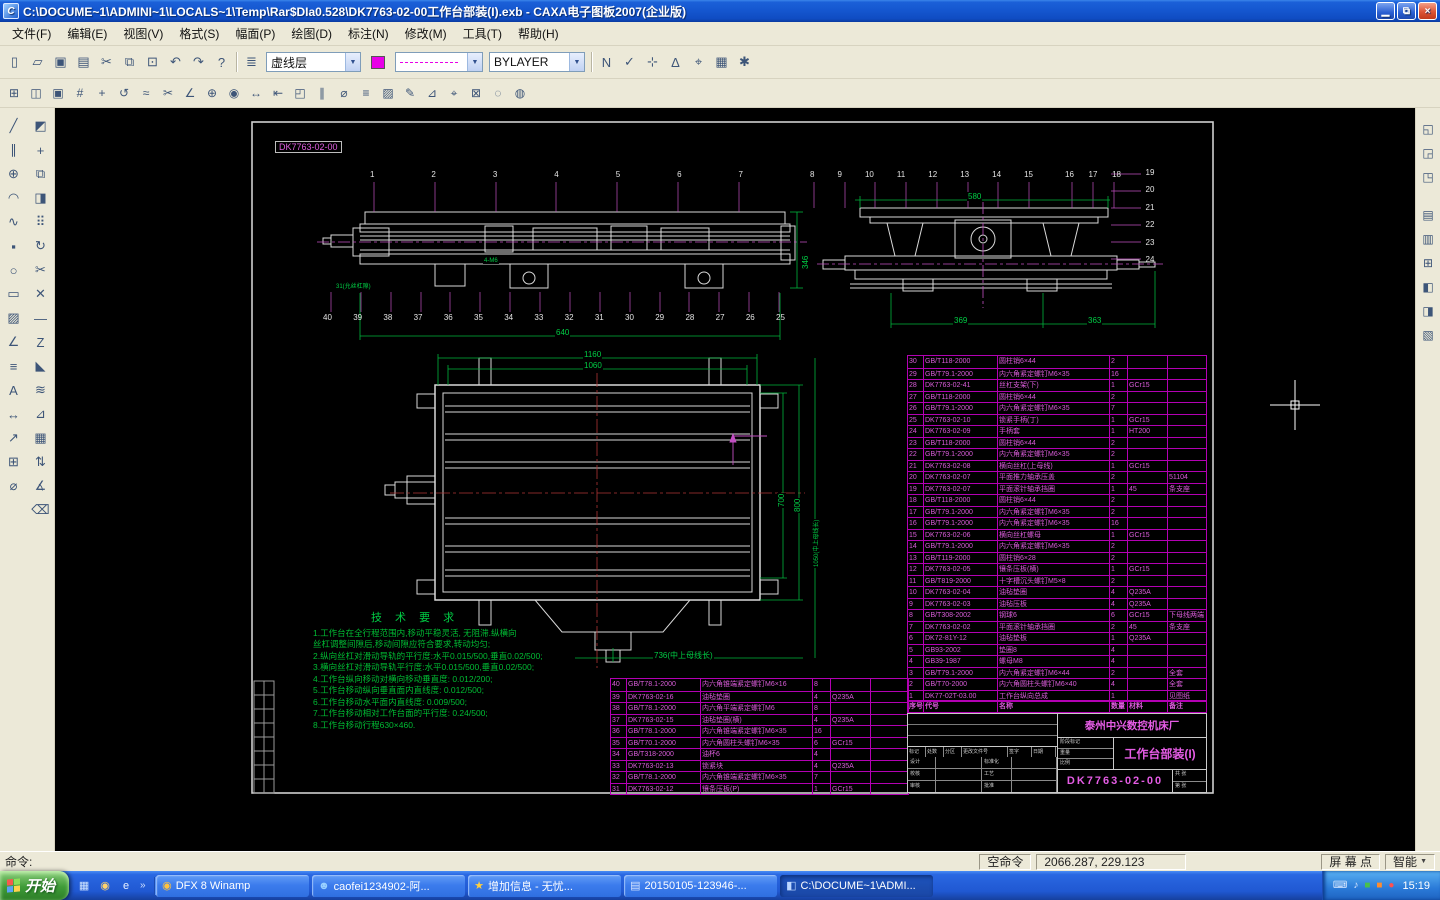 The height and width of the screenshot is (900, 1440). What do you see at coordinates (1385, 11) in the screenshot?
I see `minimize-button: ▁` at bounding box center [1385, 11].